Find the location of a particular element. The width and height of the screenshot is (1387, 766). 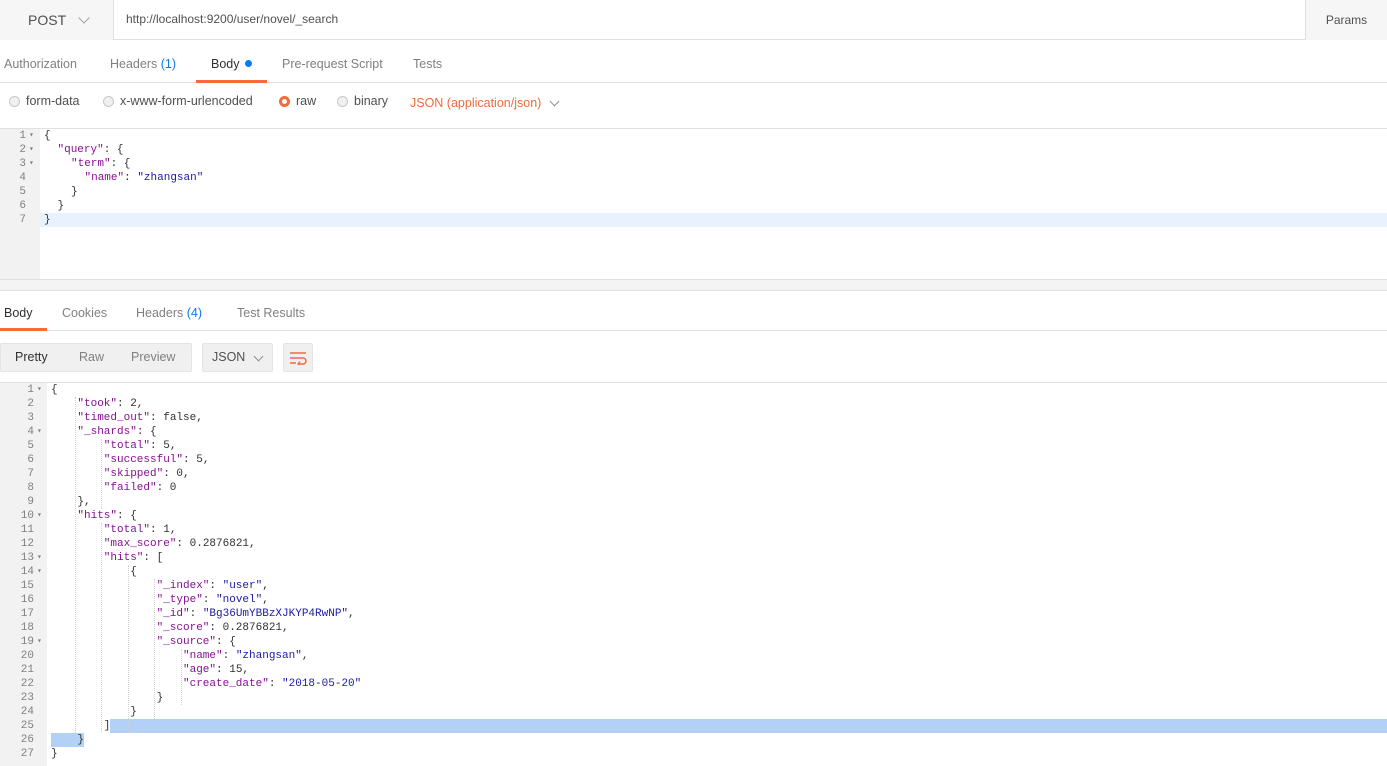

json-punctuation: : 15, is located at coordinates (233, 670).